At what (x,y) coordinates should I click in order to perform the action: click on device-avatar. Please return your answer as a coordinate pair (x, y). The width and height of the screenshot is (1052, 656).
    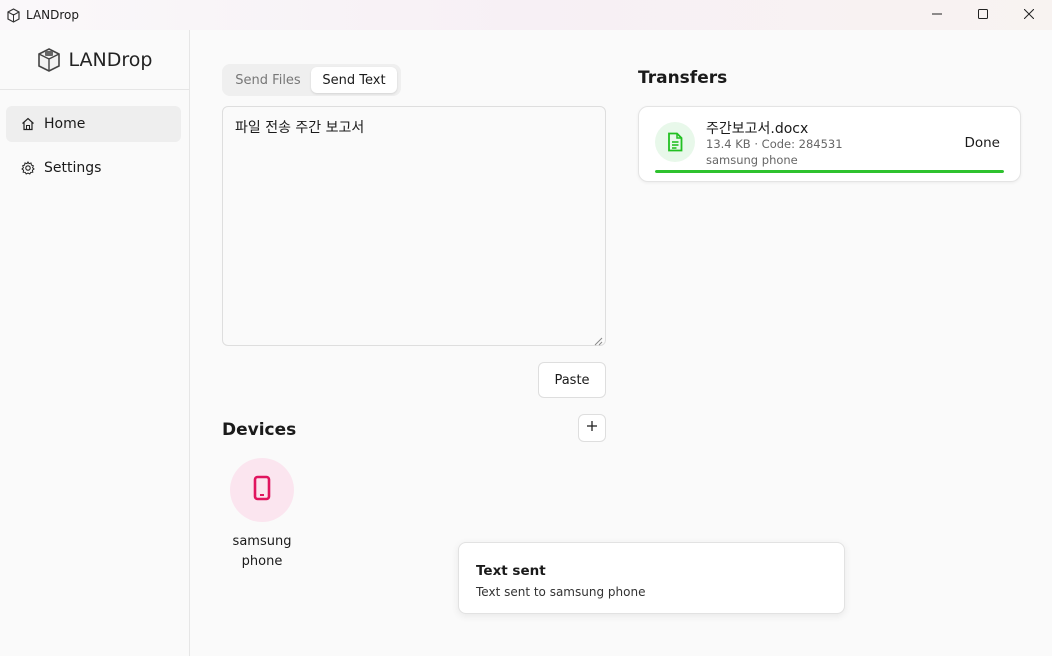
    Looking at the image, I should click on (262, 490).